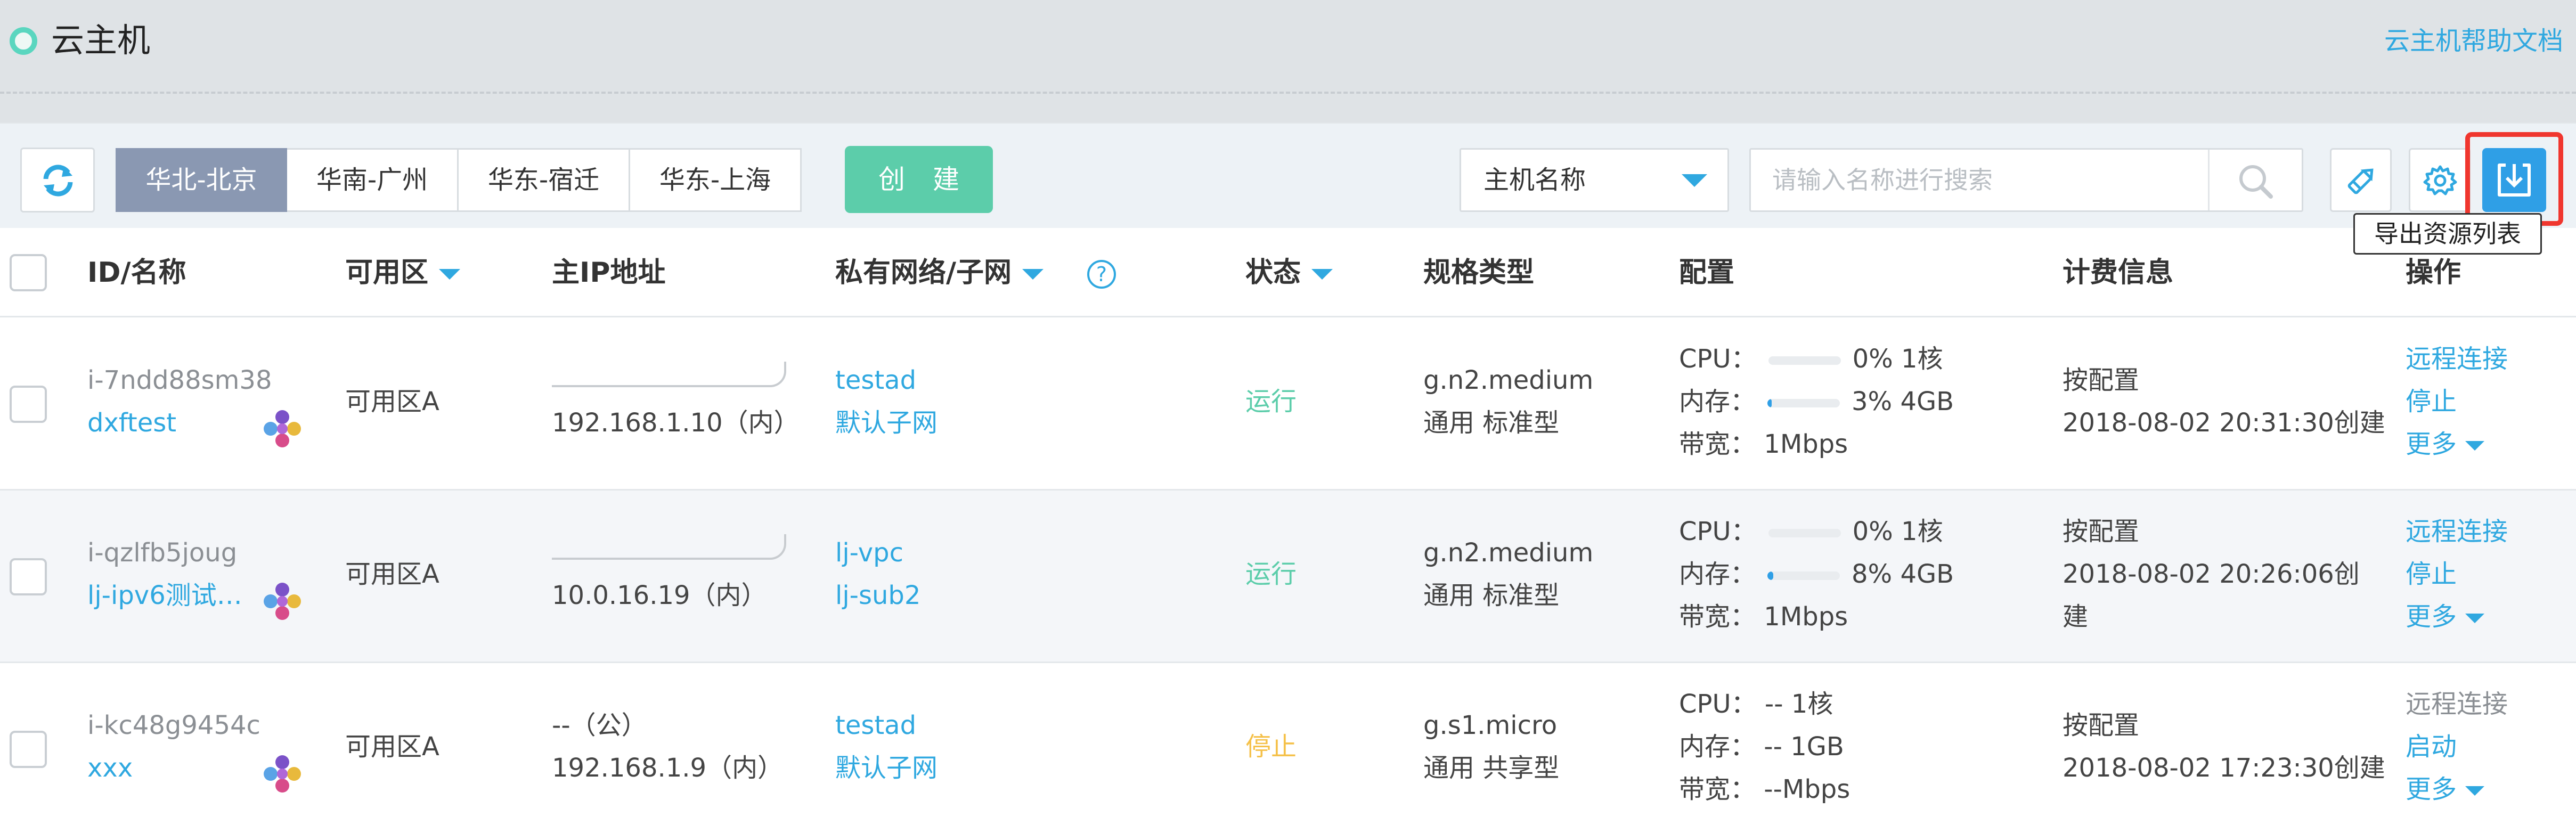 This screenshot has height=833, width=2576. I want to click on download-icon, so click(2515, 181).